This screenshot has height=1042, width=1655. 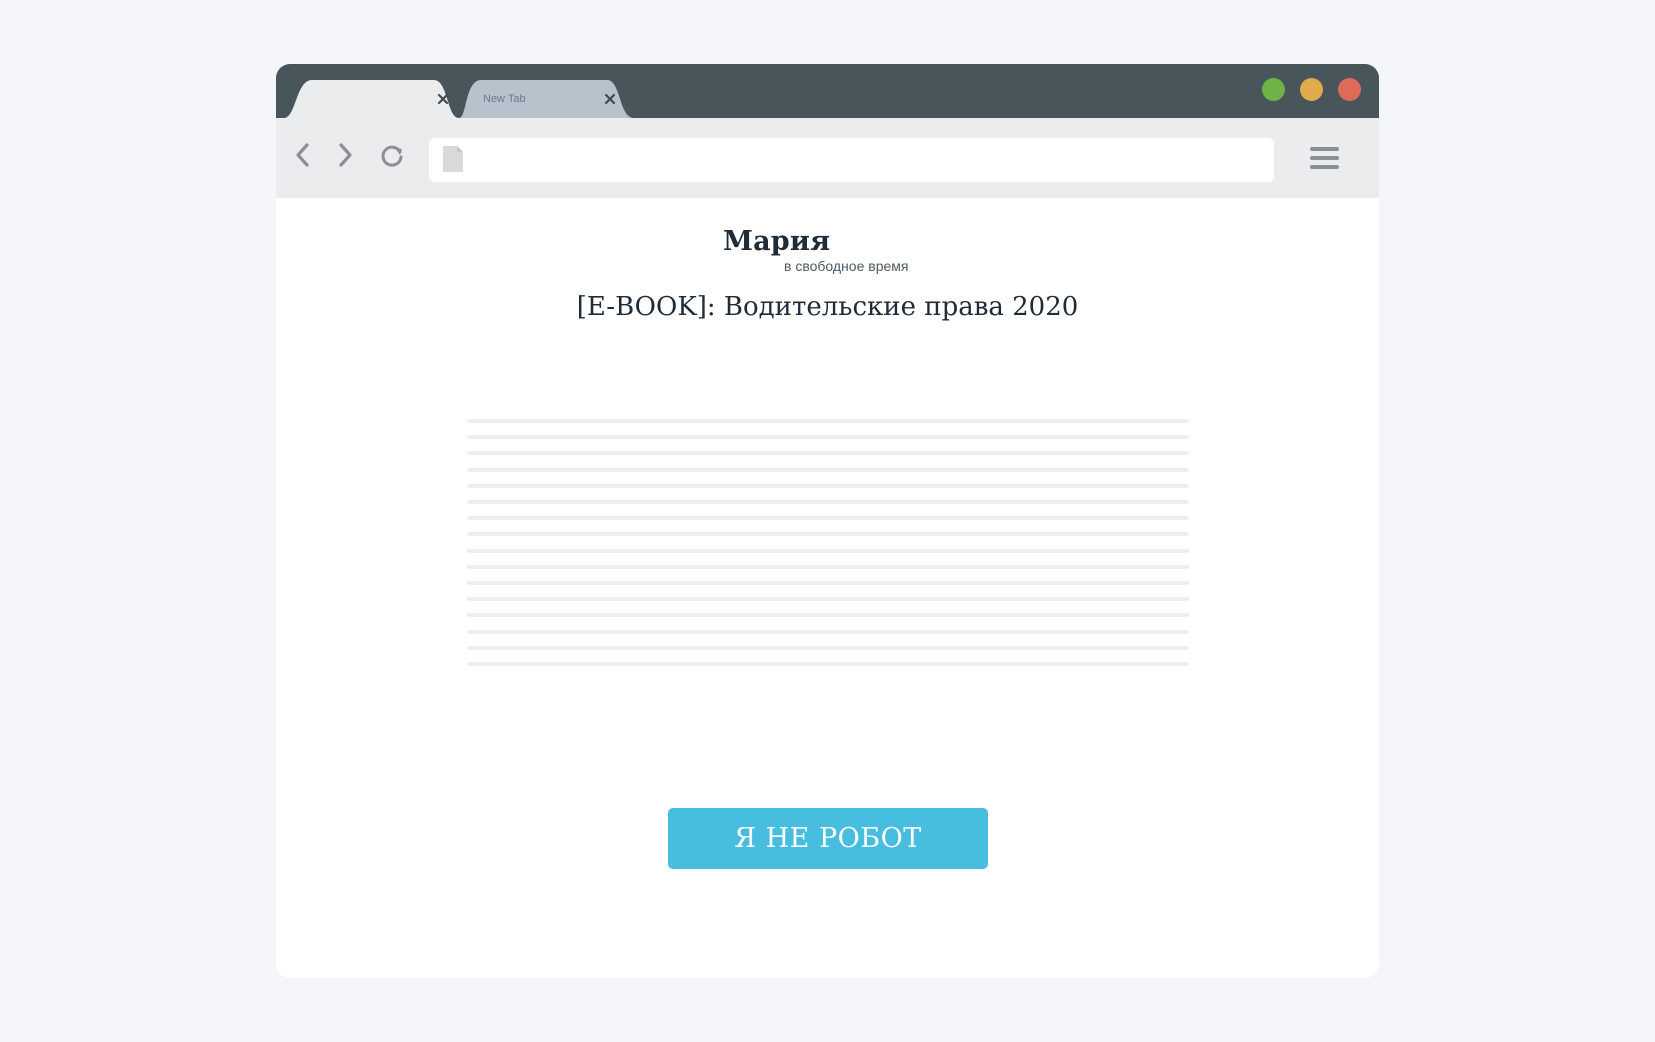 I want to click on placeholder-text-block, so click(x=828, y=544).